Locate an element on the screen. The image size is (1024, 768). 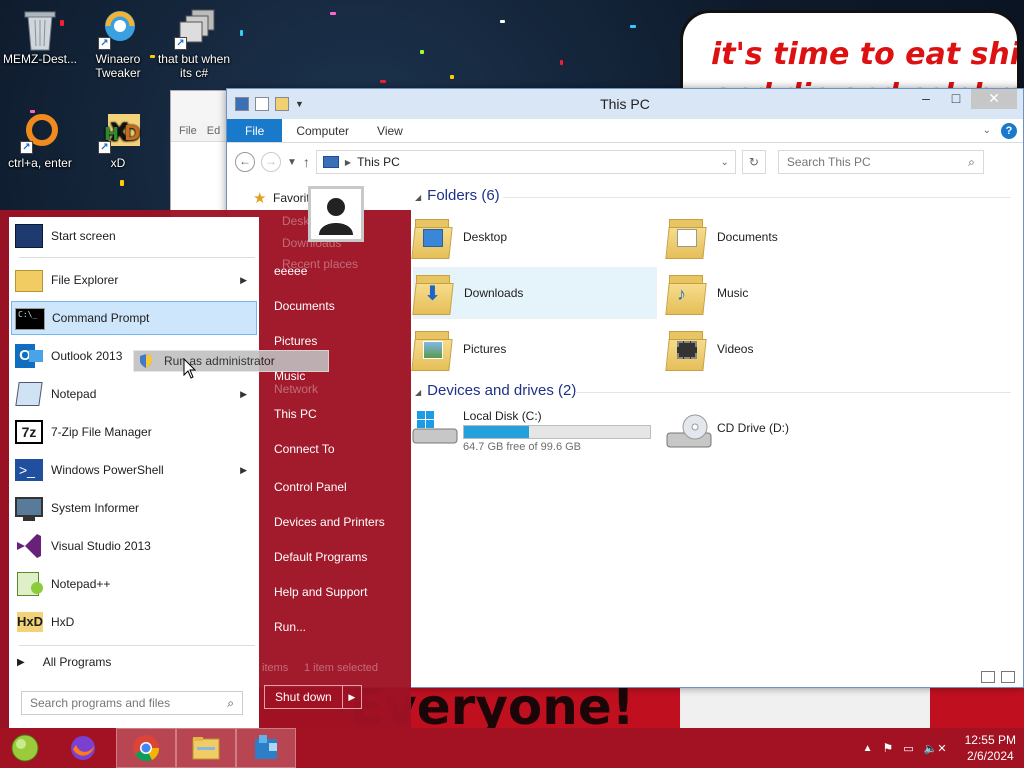
bg-menu-file: File is located at coordinates (188, 131).